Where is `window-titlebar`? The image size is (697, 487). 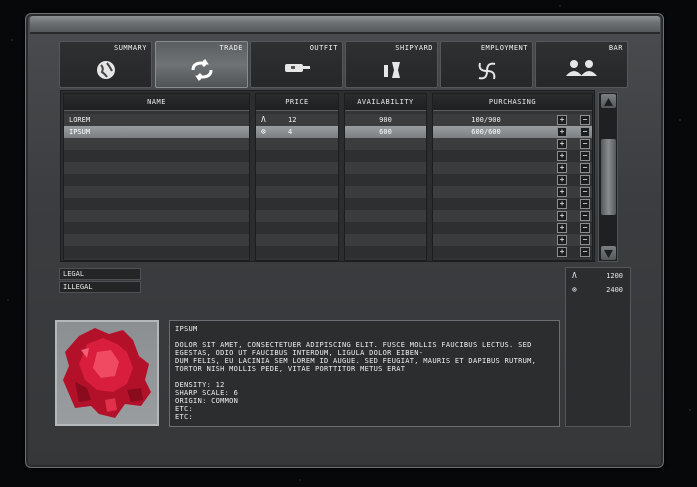 window-titlebar is located at coordinates (345, 25).